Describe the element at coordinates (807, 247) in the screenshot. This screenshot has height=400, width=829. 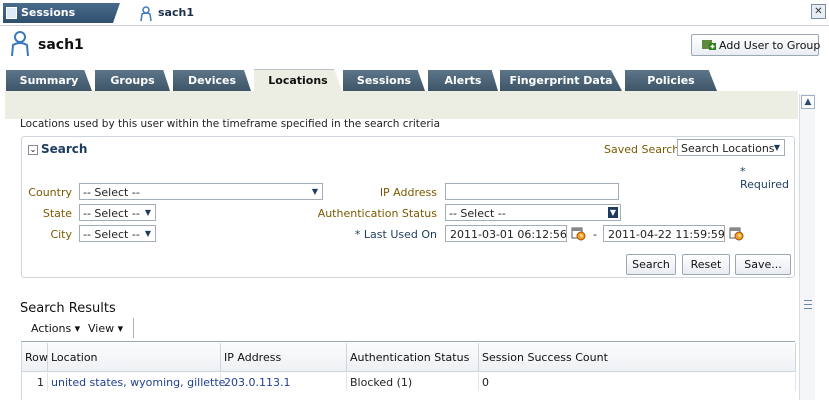
I see `vertical-scrollbar: ▲` at that location.